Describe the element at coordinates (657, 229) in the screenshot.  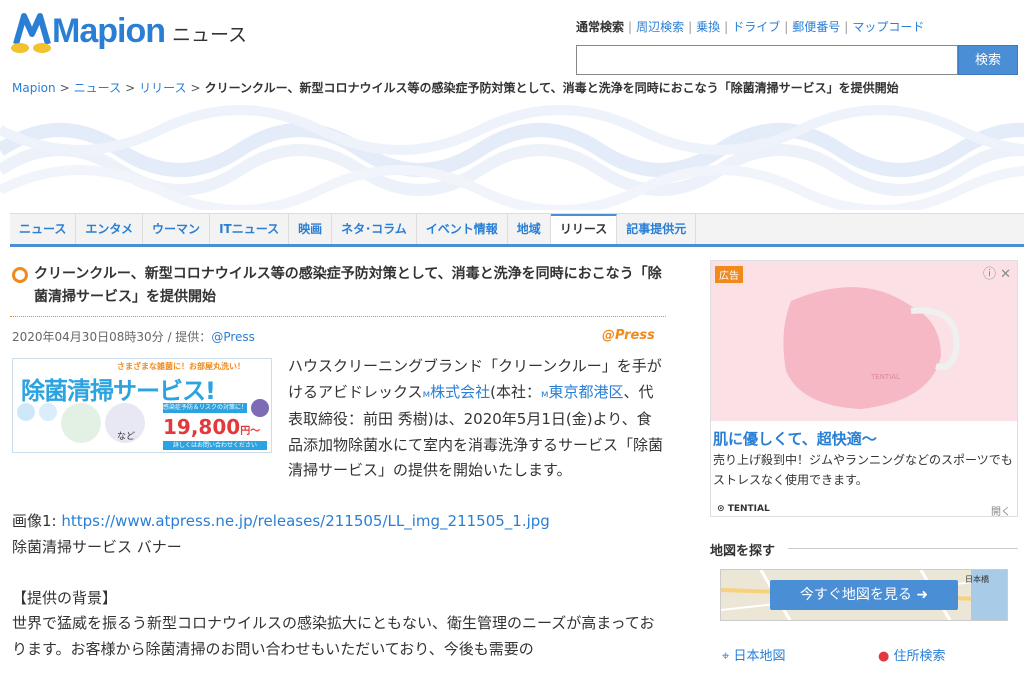
I see `nav-item-providers: 記事提供元` at that location.